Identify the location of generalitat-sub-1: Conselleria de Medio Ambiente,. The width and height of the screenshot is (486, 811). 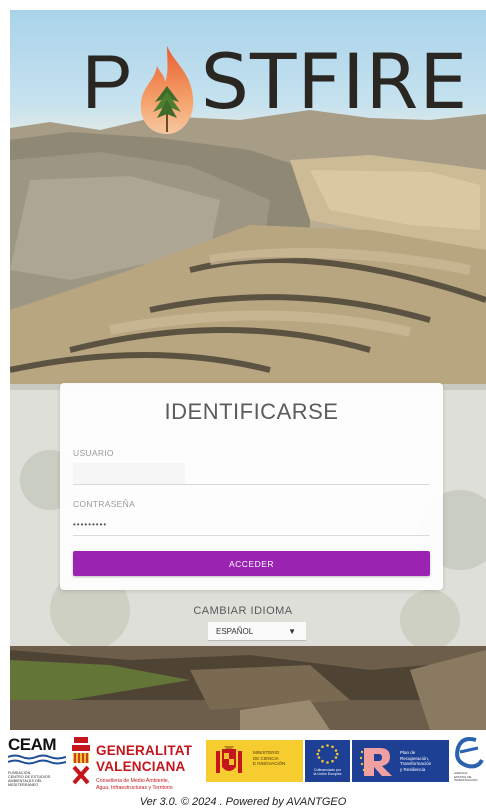
(133, 781).